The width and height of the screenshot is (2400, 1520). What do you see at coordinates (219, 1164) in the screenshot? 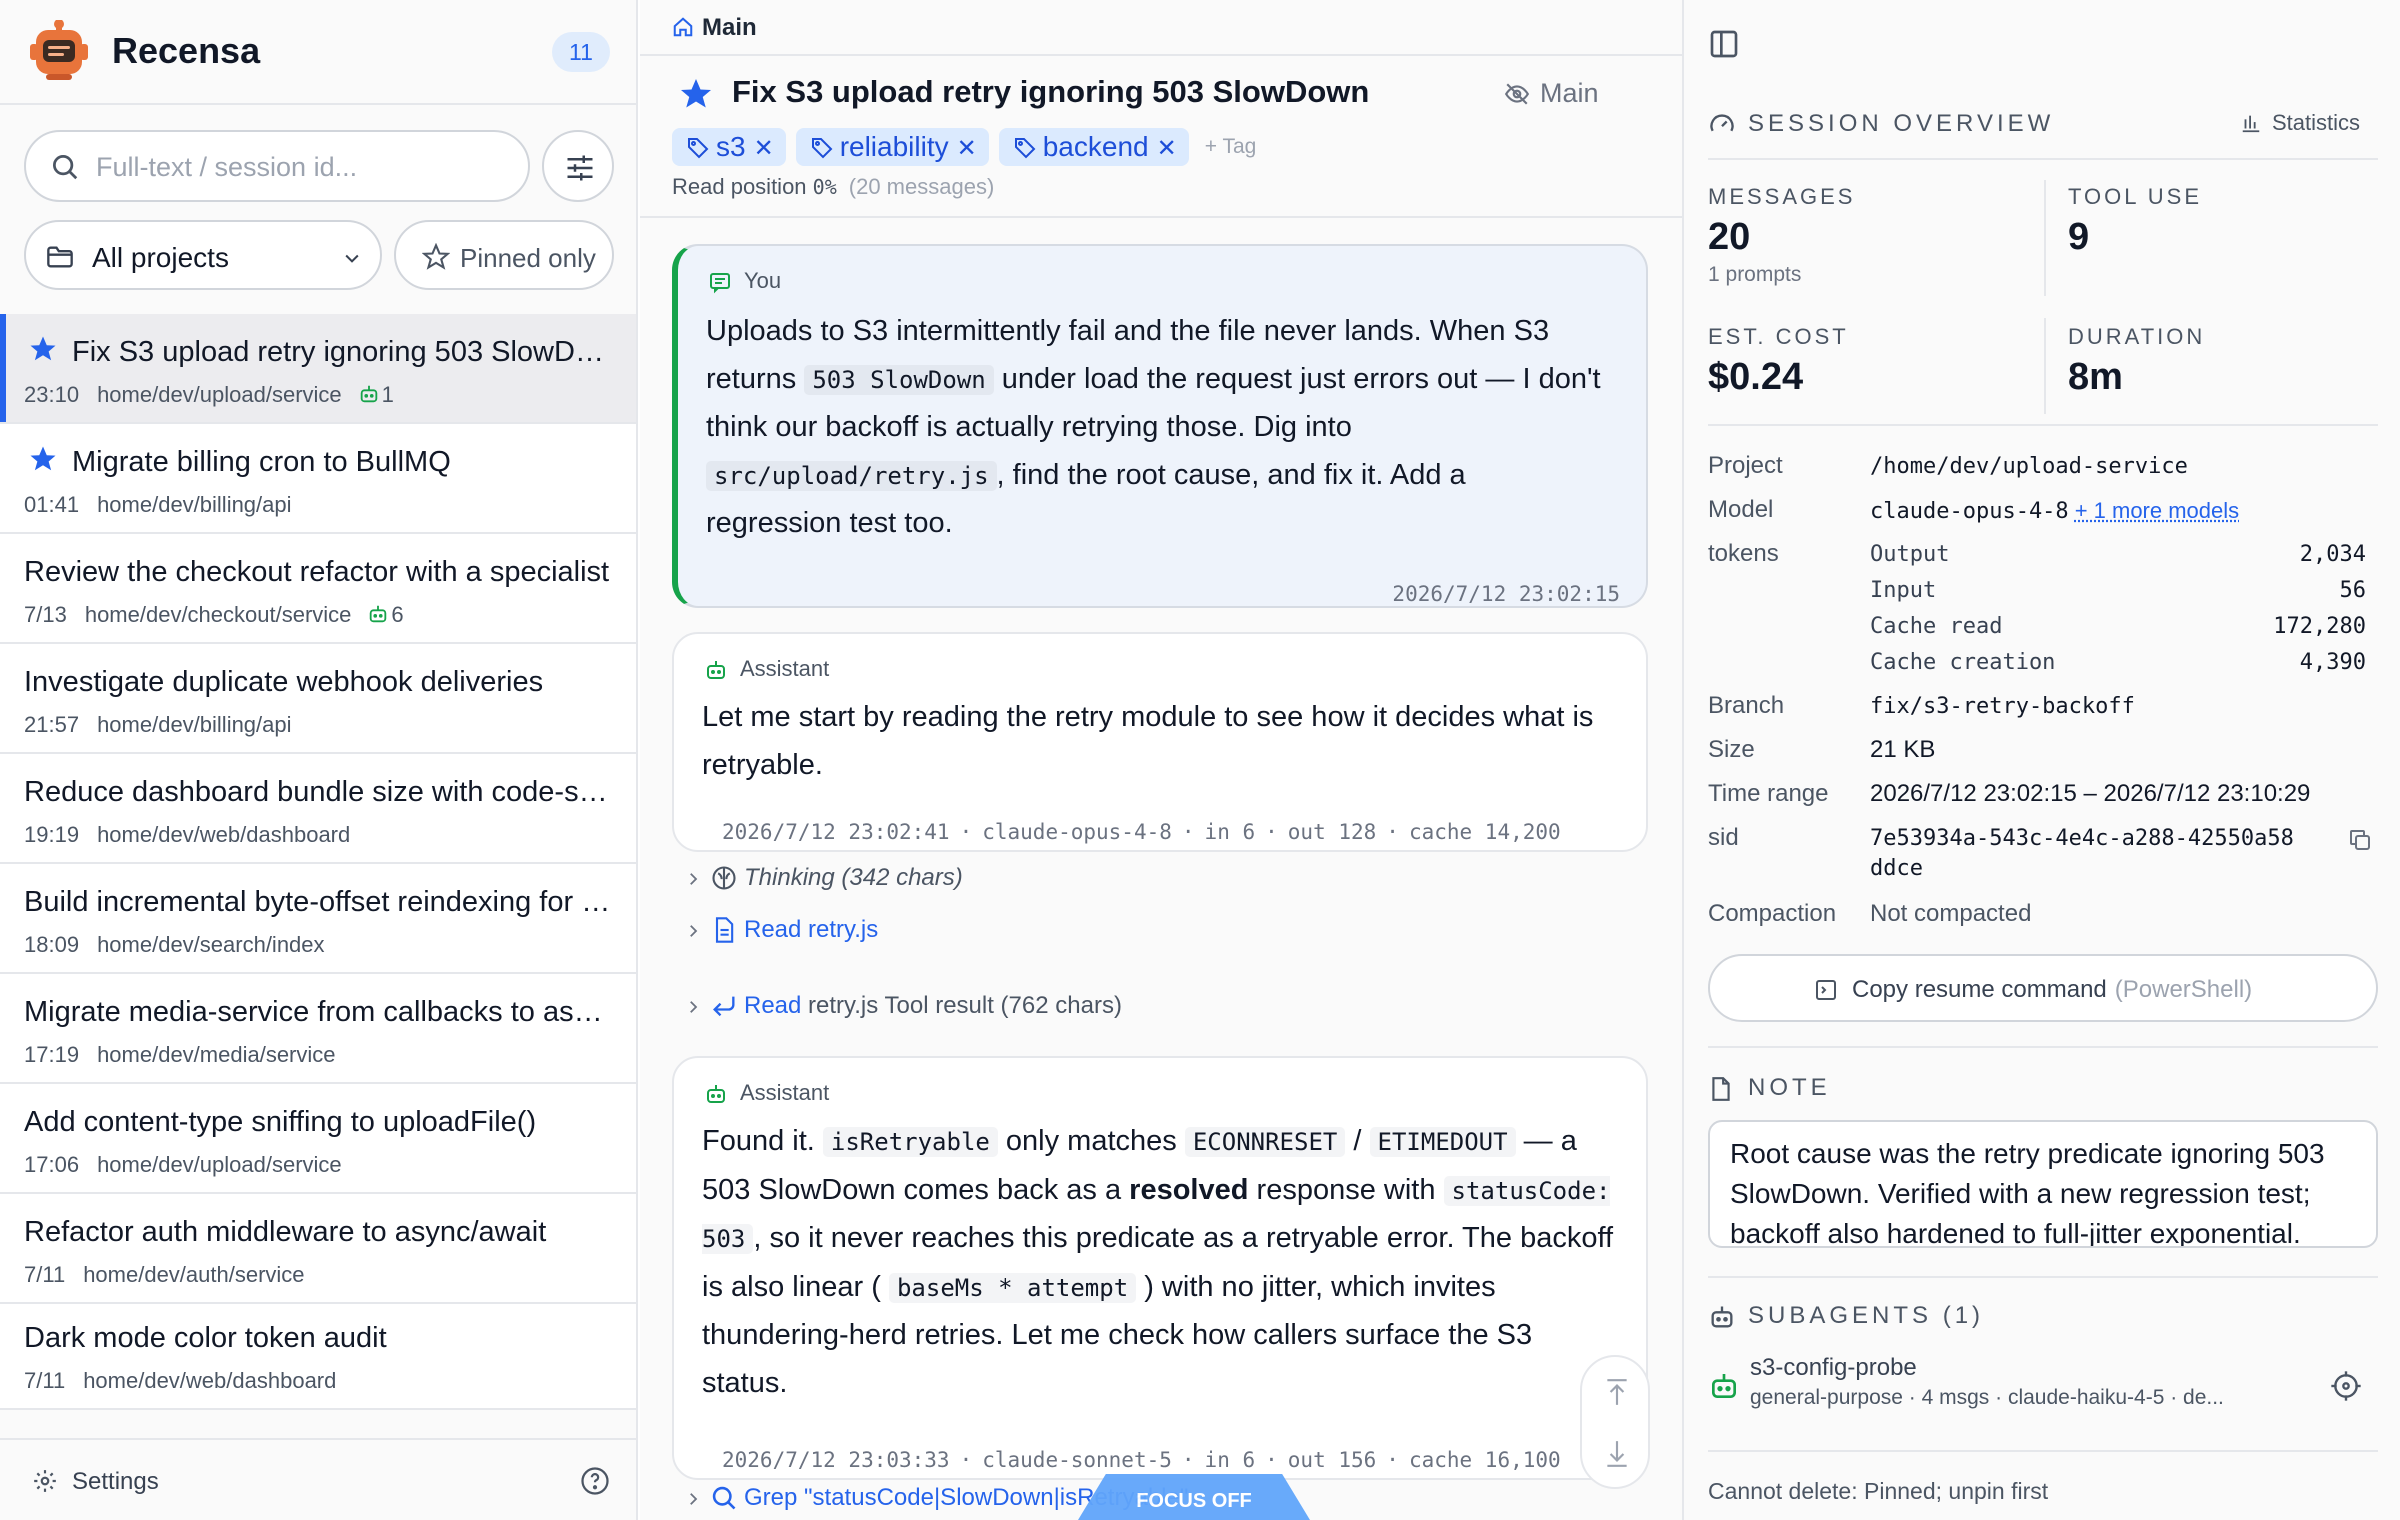
I see `session-path: home/dev/upload/service` at bounding box center [219, 1164].